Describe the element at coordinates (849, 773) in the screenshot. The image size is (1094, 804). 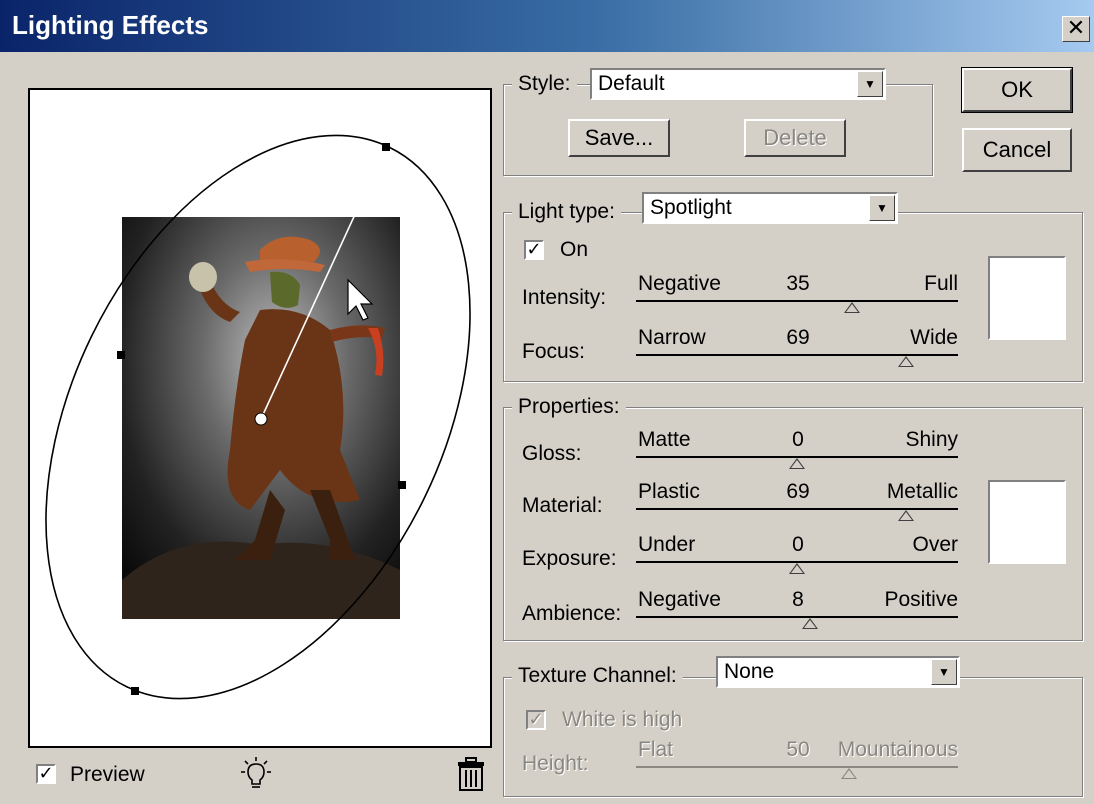
I see `height-slider-thumb` at that location.